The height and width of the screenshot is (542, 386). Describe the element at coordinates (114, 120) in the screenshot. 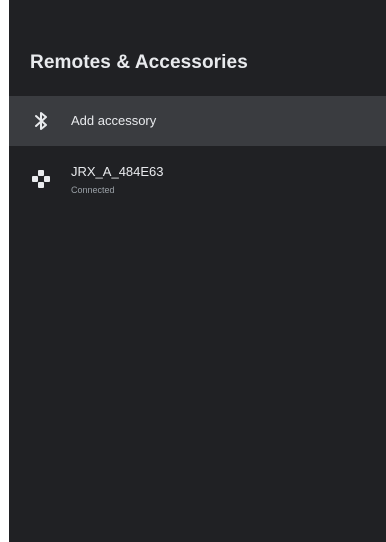

I see `add-accessory-label: Add accessory` at that location.